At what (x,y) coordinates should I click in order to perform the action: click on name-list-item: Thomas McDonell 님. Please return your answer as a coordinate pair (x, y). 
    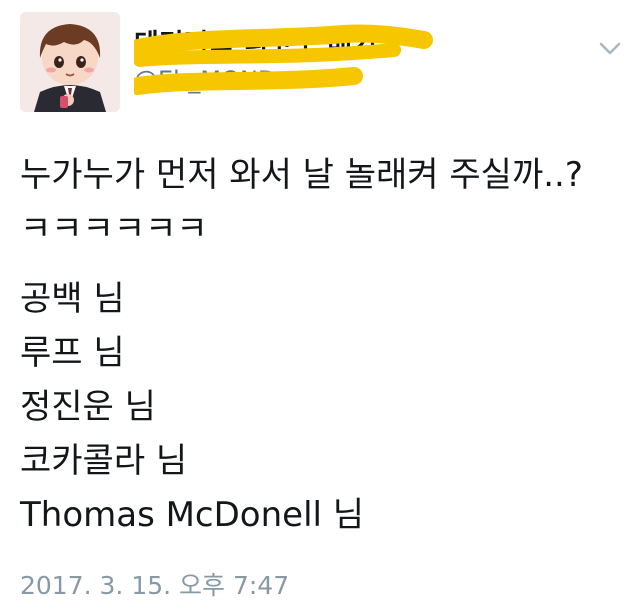
    Looking at the image, I should click on (192, 515).